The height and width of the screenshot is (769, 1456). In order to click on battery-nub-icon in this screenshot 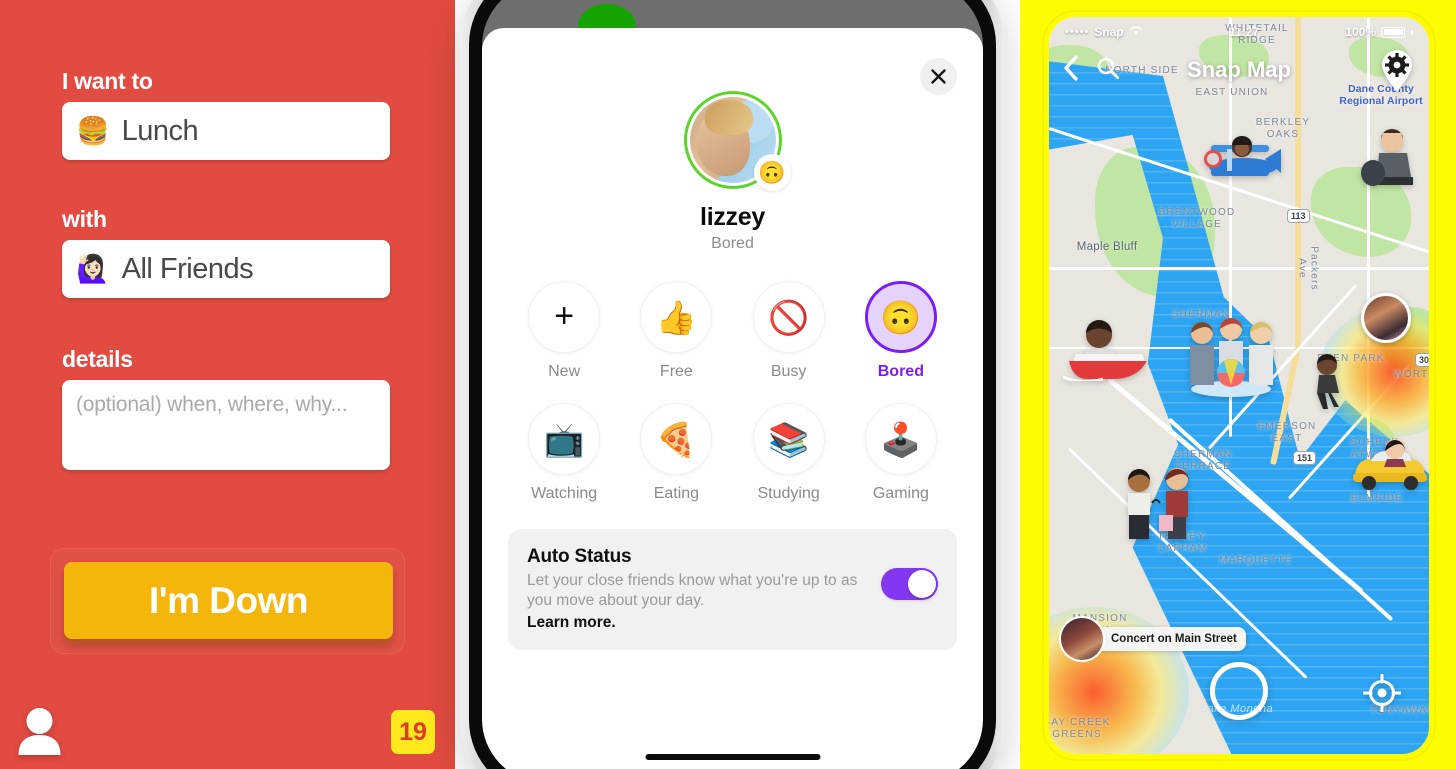, I will do `click(1412, 32)`.